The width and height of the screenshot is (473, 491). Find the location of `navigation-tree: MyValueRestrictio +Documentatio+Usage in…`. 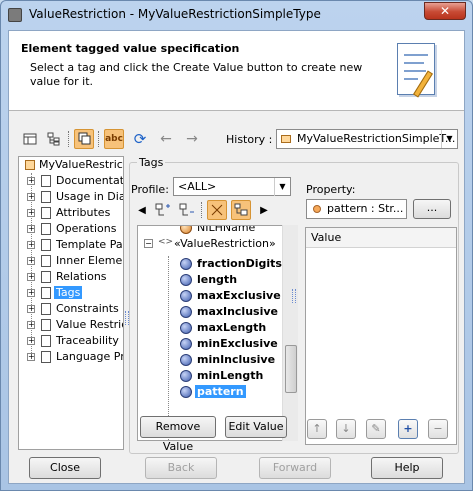

navigation-tree: MyValueRestrictio +Documentatio+Usage in… is located at coordinates (71, 303).